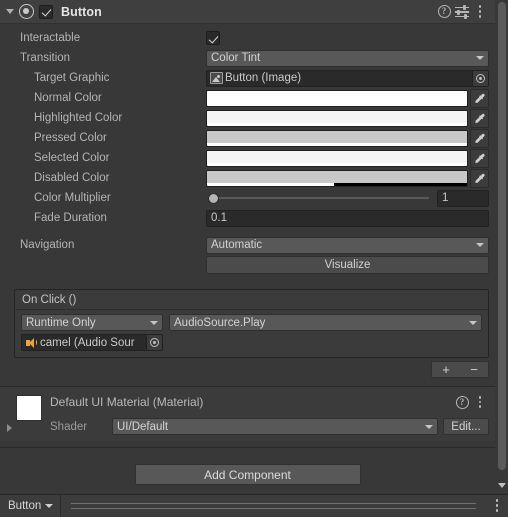 The width and height of the screenshot is (508, 517). What do you see at coordinates (247, 12) in the screenshot?
I see `button-component-header: Button ?` at bounding box center [247, 12].